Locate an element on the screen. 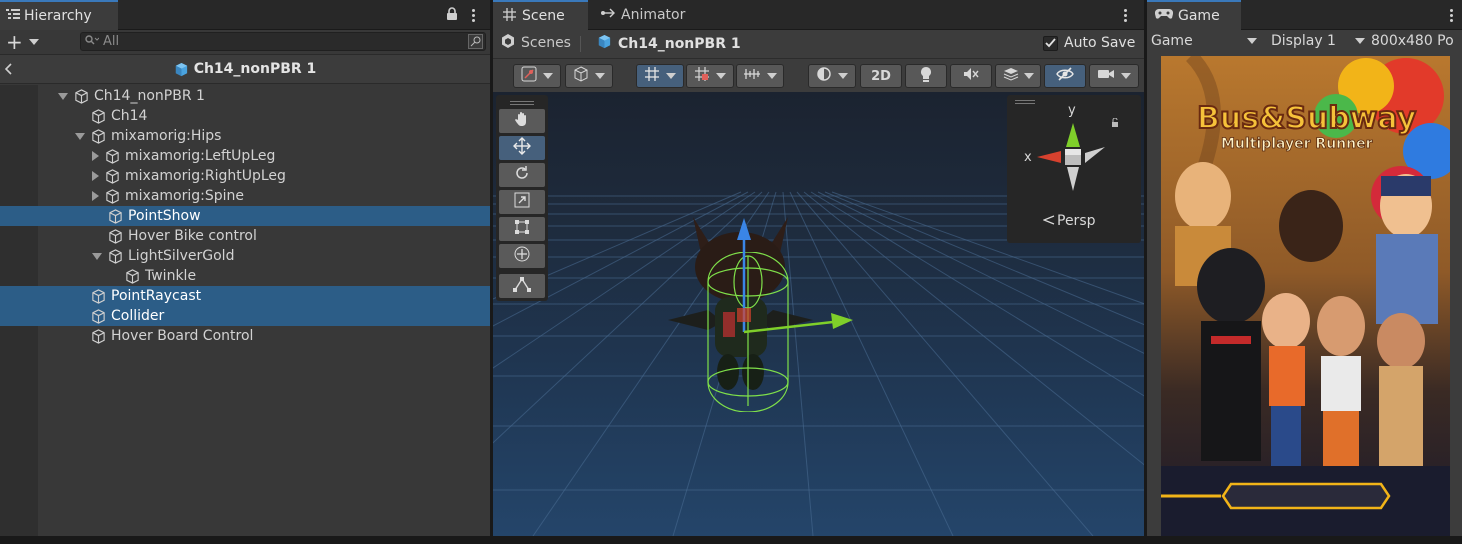  transform-tool-button is located at coordinates (522, 256).